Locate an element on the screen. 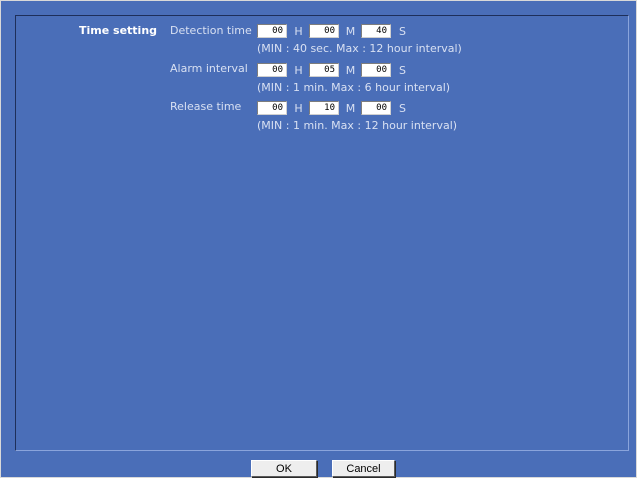 This screenshot has width=637, height=478. section-title: Time setting is located at coordinates (118, 30).